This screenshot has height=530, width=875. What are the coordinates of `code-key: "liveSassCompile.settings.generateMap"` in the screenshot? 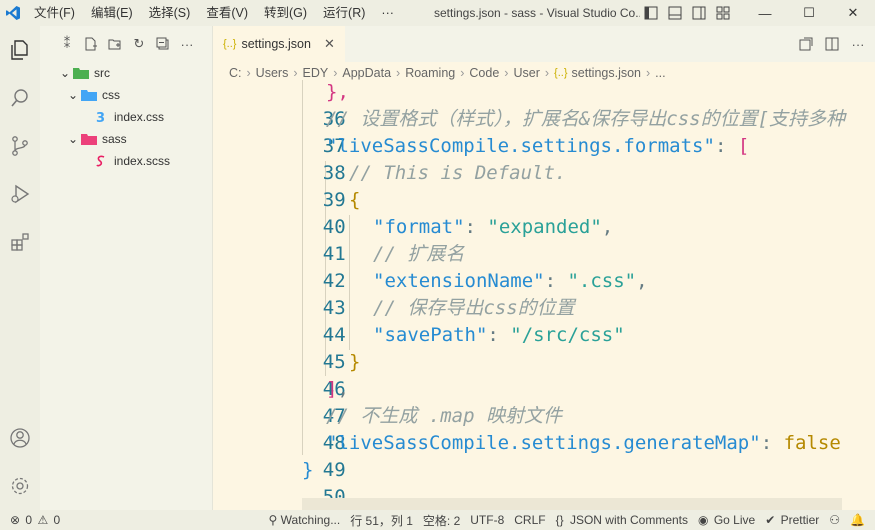 It's located at (543, 443).